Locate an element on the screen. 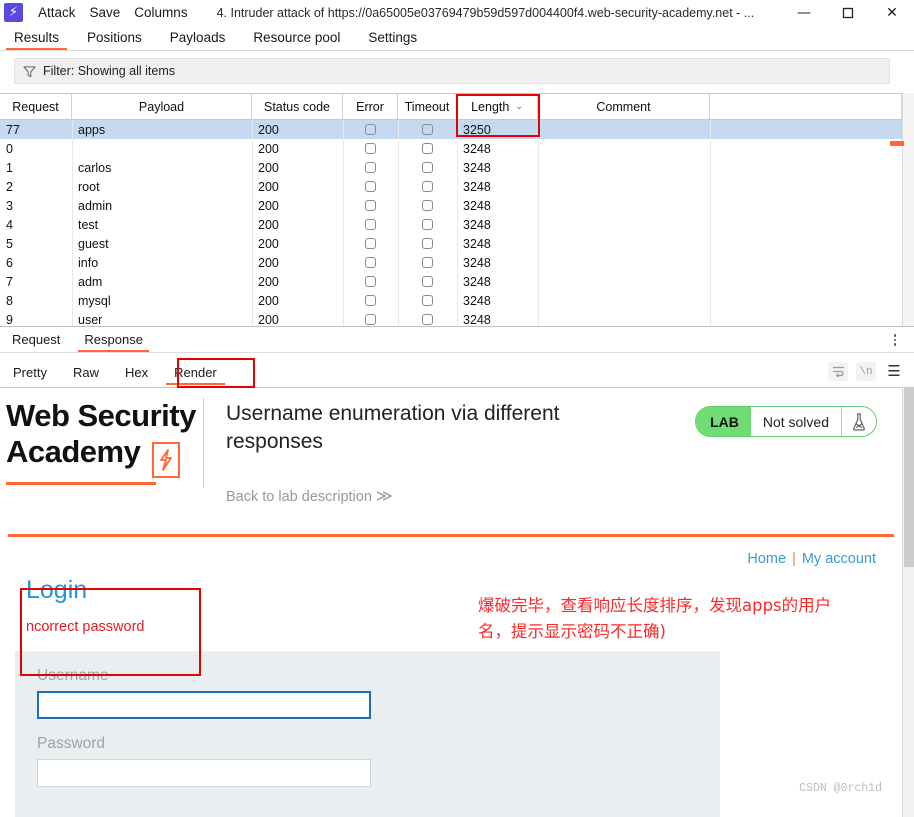  nav-home-link: Home is located at coordinates (766, 559).